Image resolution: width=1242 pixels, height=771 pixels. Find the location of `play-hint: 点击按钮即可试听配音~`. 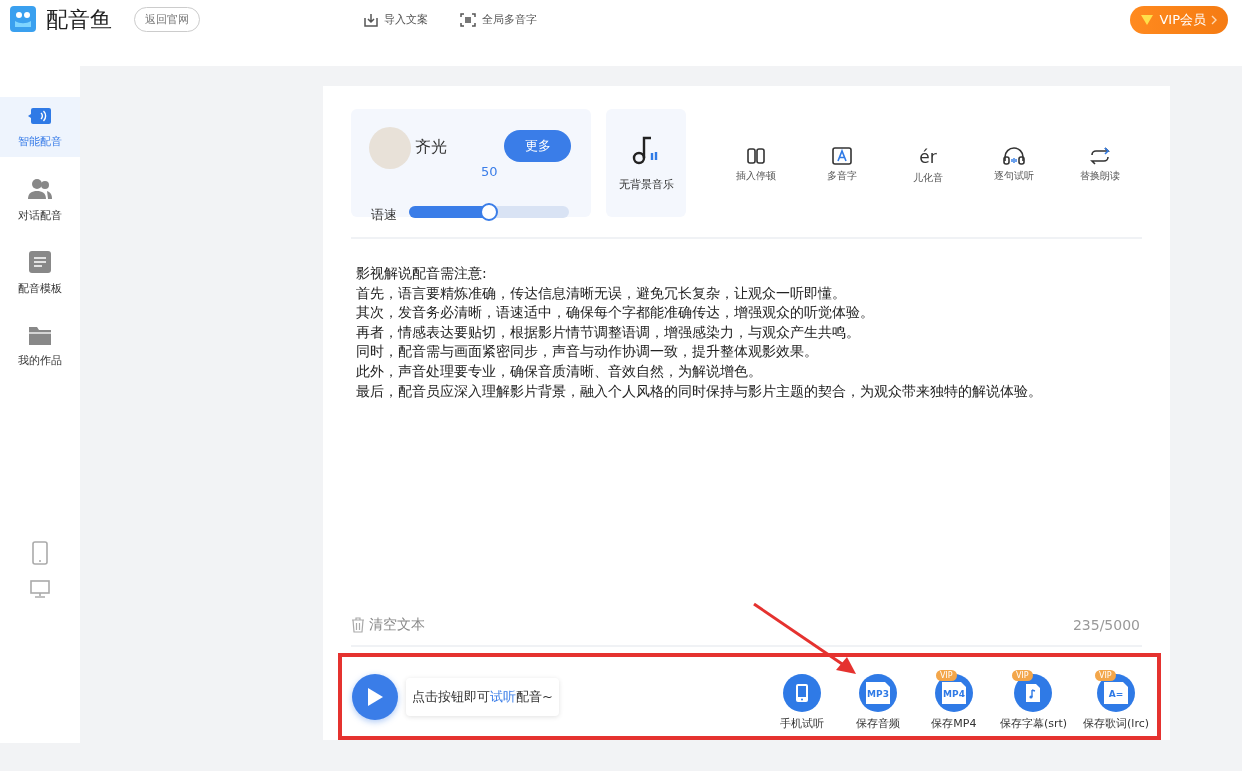

play-hint: 点击按钮即可试听配音~ is located at coordinates (482, 696).